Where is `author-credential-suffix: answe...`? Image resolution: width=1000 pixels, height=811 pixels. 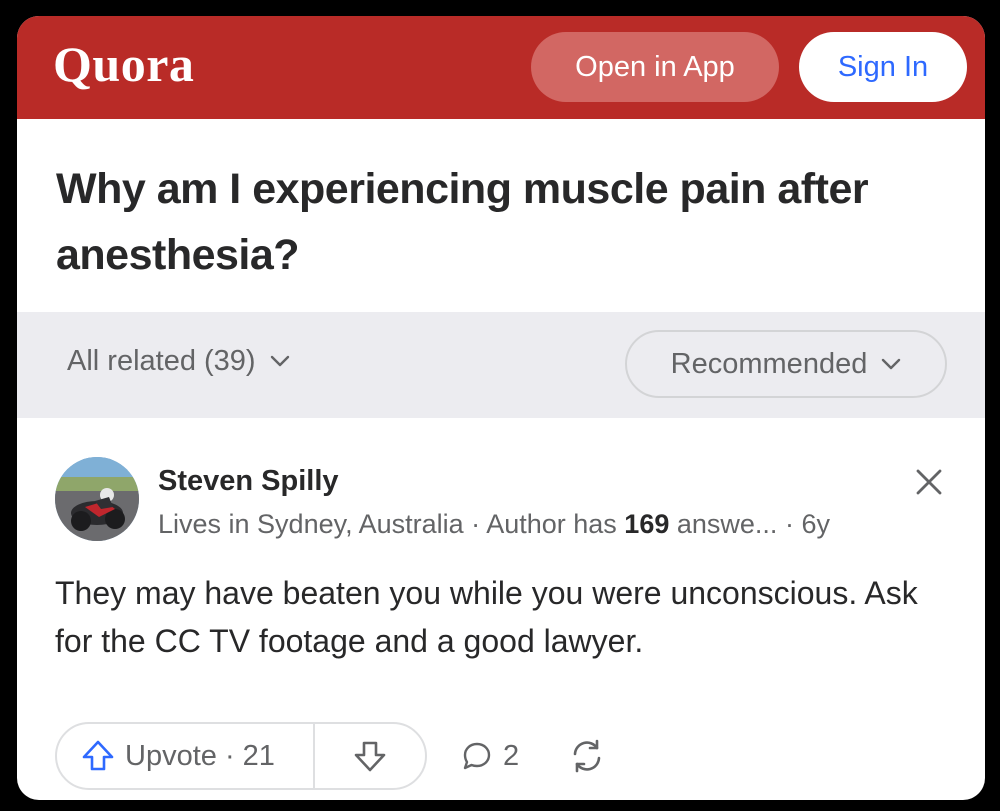
author-credential-suffix: answe... is located at coordinates (727, 524).